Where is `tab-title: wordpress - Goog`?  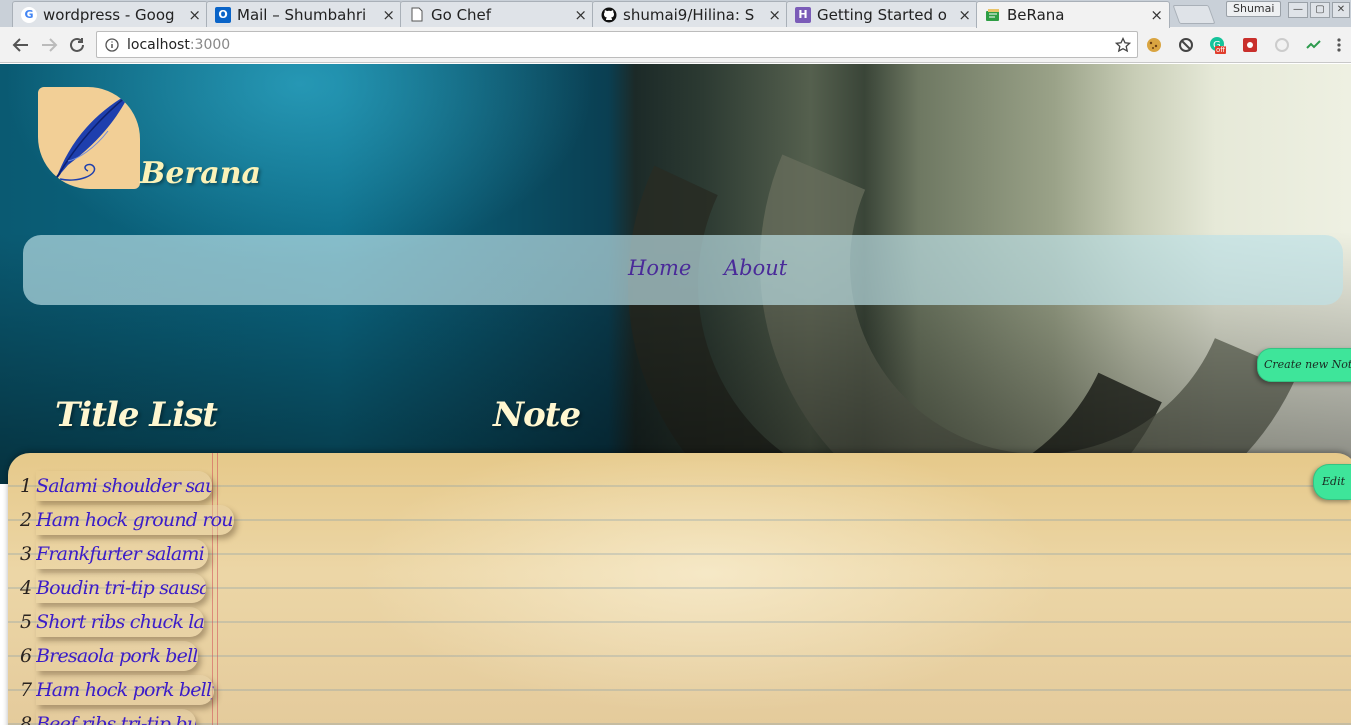 tab-title: wordpress - Goog is located at coordinates (109, 14).